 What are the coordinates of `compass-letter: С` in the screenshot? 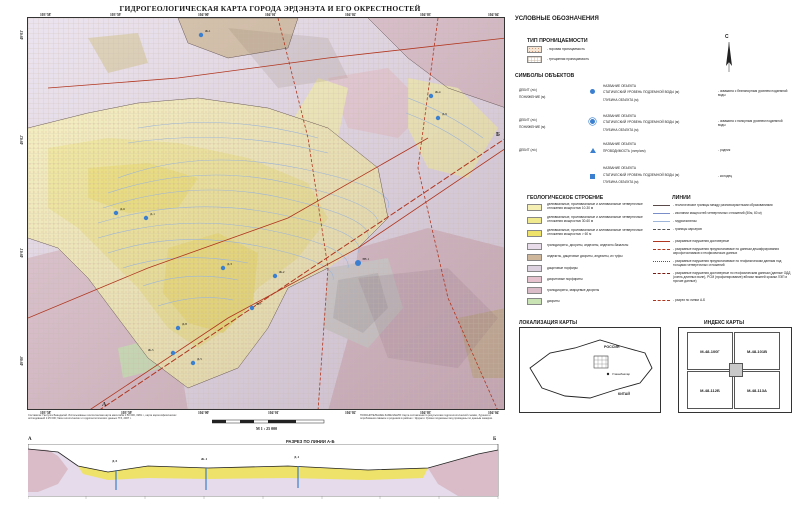 It's located at (727, 37).